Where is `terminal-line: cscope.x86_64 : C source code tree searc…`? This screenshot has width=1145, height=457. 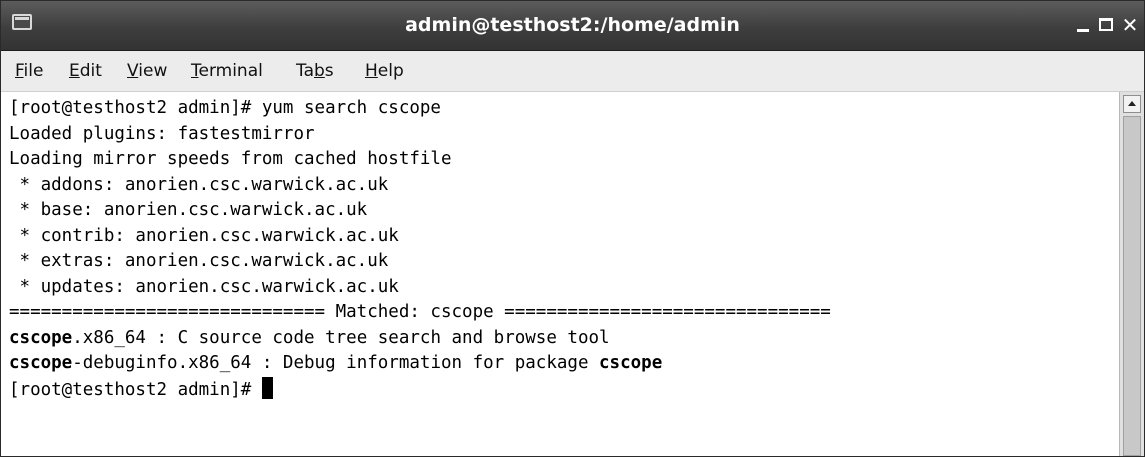 terminal-line: cscope.x86_64 : C source code tree searc… is located at coordinates (420, 339).